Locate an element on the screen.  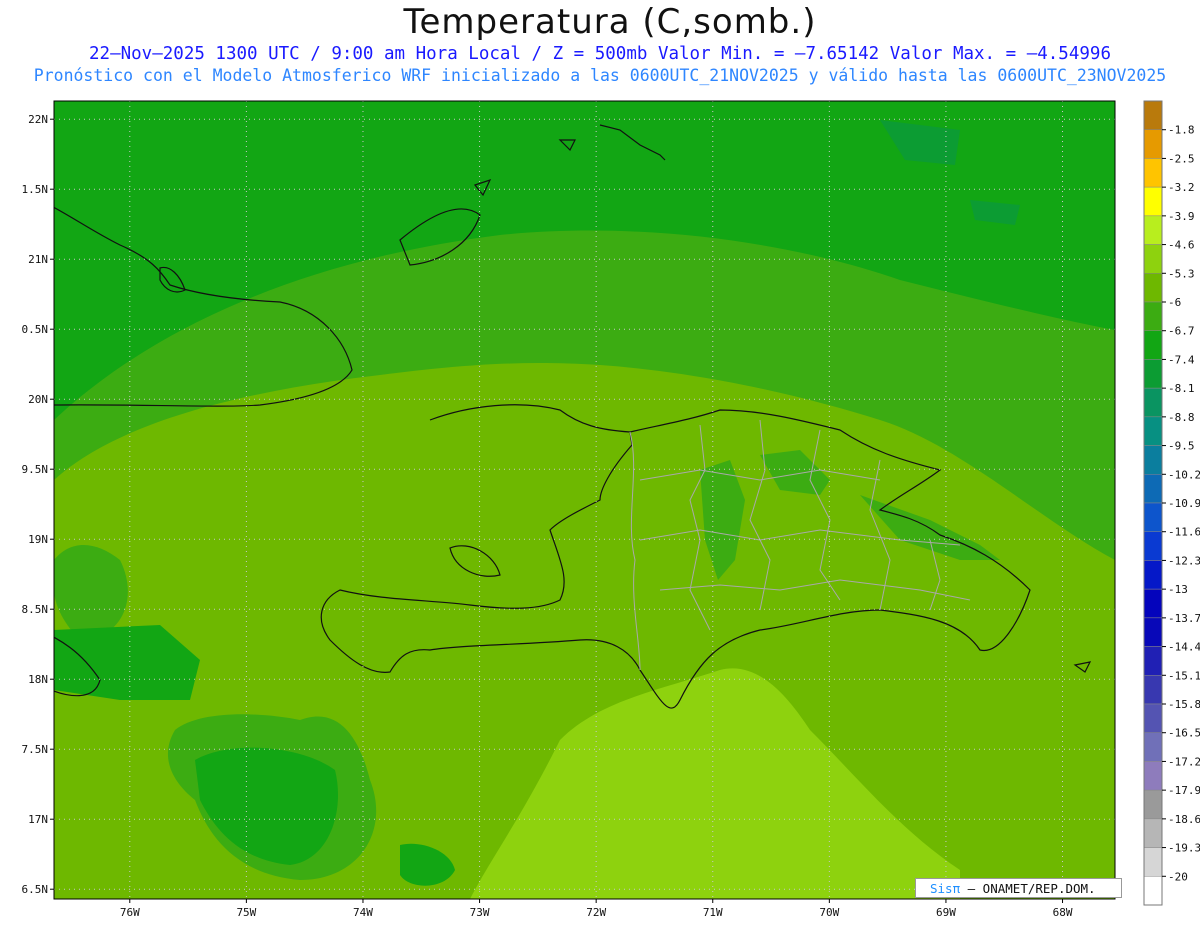
legend-label: -18.6 is located at coordinates (1184, 819).